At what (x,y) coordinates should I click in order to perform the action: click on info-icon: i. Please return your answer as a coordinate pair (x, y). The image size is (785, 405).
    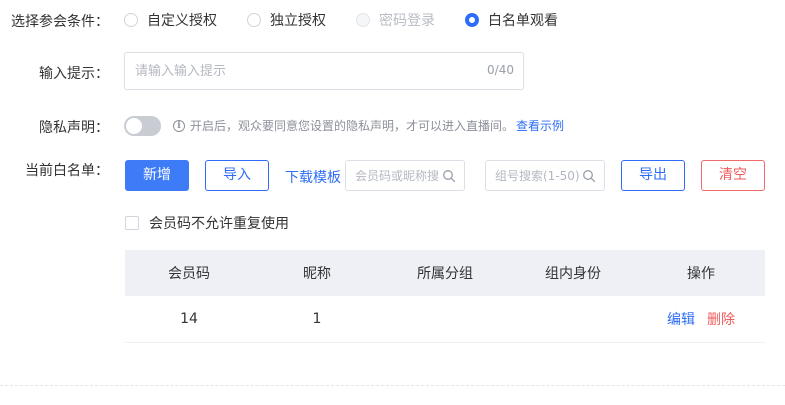
    Looking at the image, I should click on (179, 125).